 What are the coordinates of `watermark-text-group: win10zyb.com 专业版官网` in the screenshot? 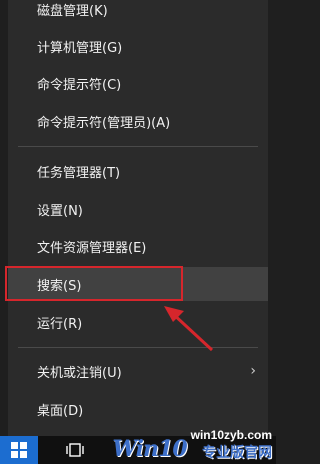 It's located at (231, 445).